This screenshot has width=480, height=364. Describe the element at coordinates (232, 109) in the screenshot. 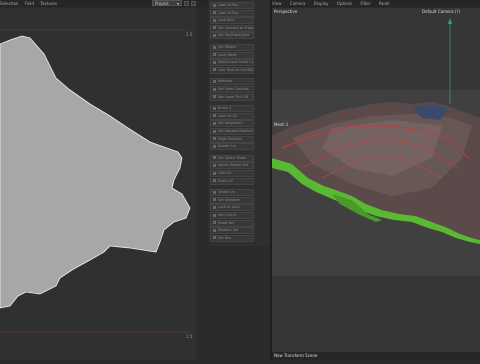

I see `tool-item: Brush 1` at that location.